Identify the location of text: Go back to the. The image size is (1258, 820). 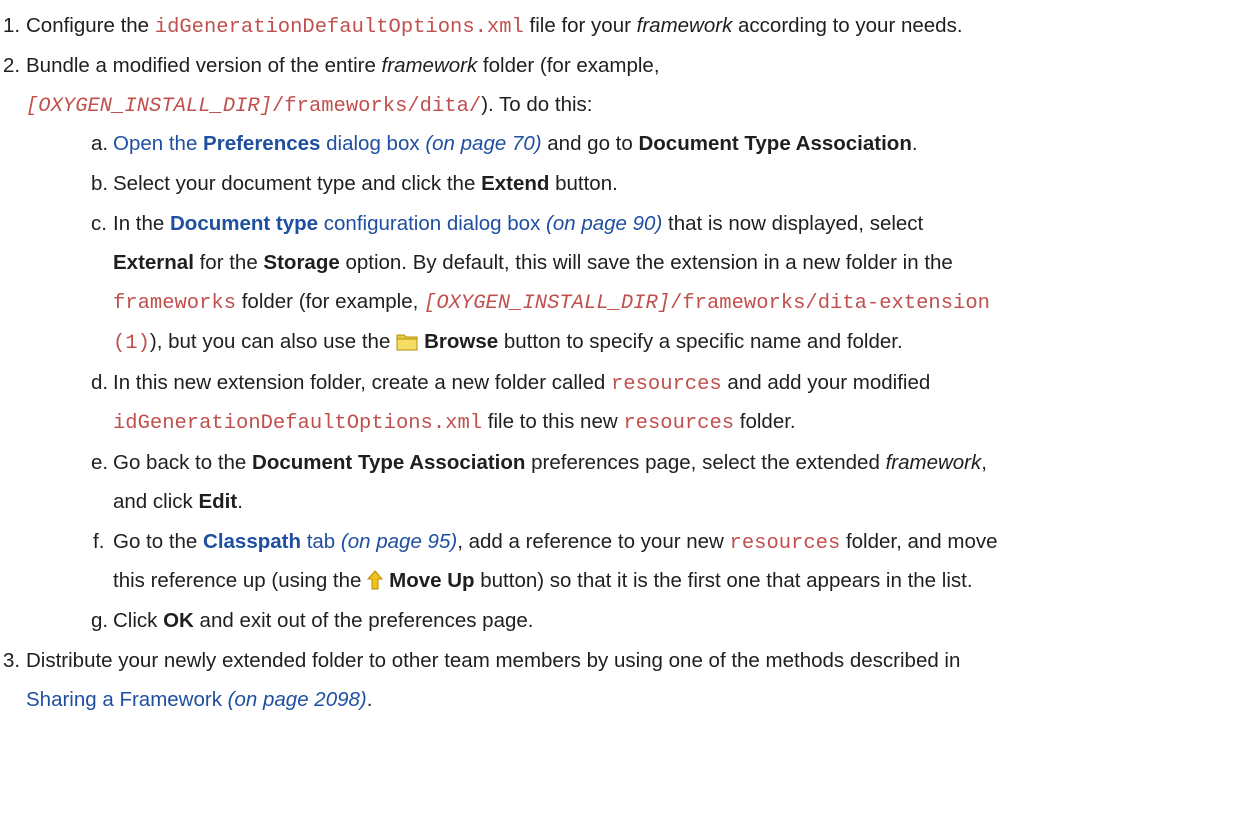
(183, 462).